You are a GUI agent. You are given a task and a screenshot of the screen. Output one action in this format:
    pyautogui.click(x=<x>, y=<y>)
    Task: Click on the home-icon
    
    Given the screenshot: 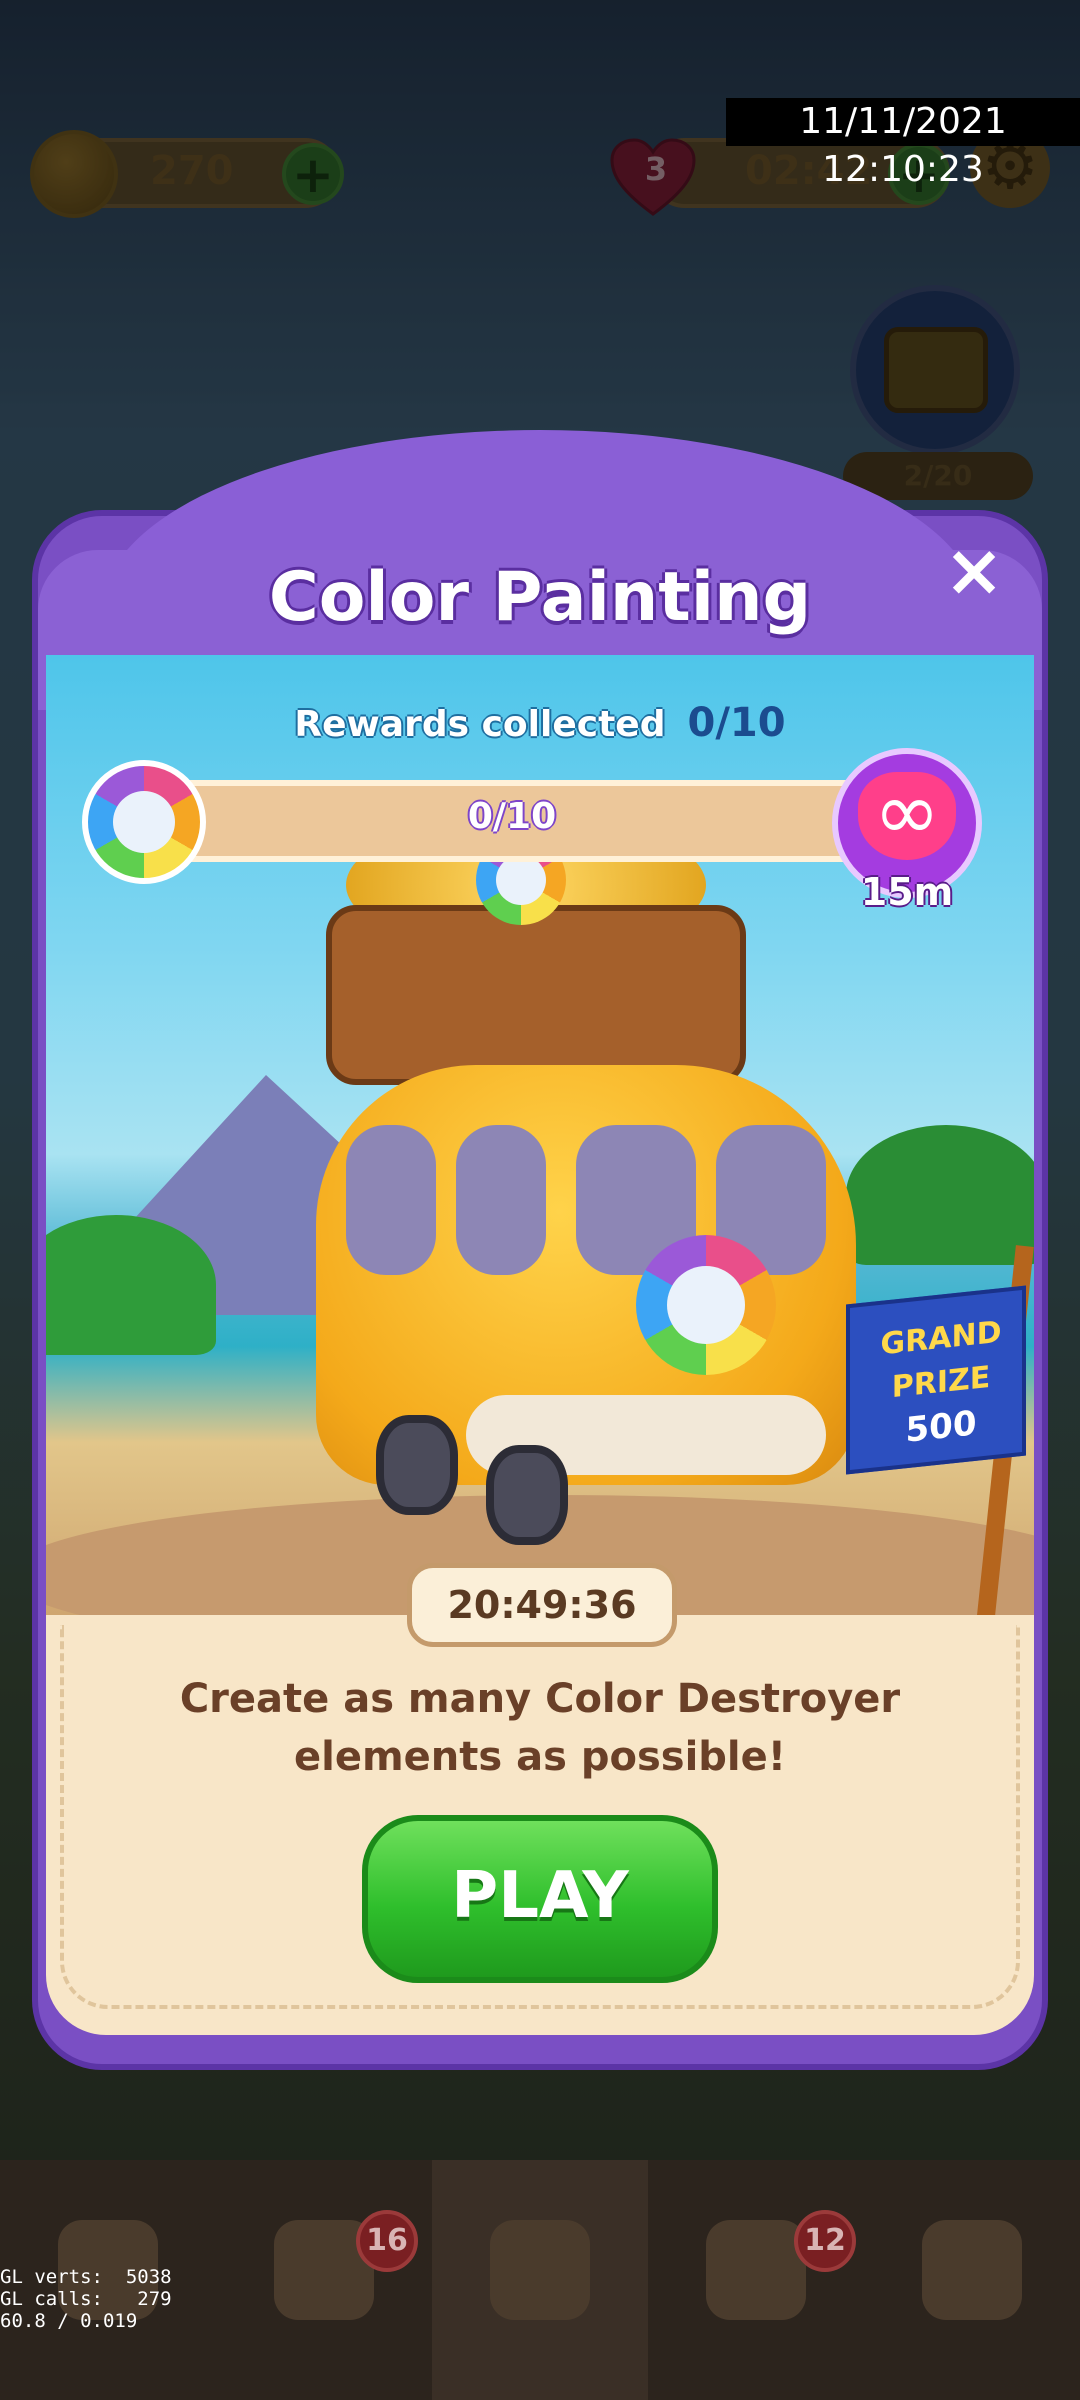 What is the action you would take?
    pyautogui.click(x=540, y=2270)
    